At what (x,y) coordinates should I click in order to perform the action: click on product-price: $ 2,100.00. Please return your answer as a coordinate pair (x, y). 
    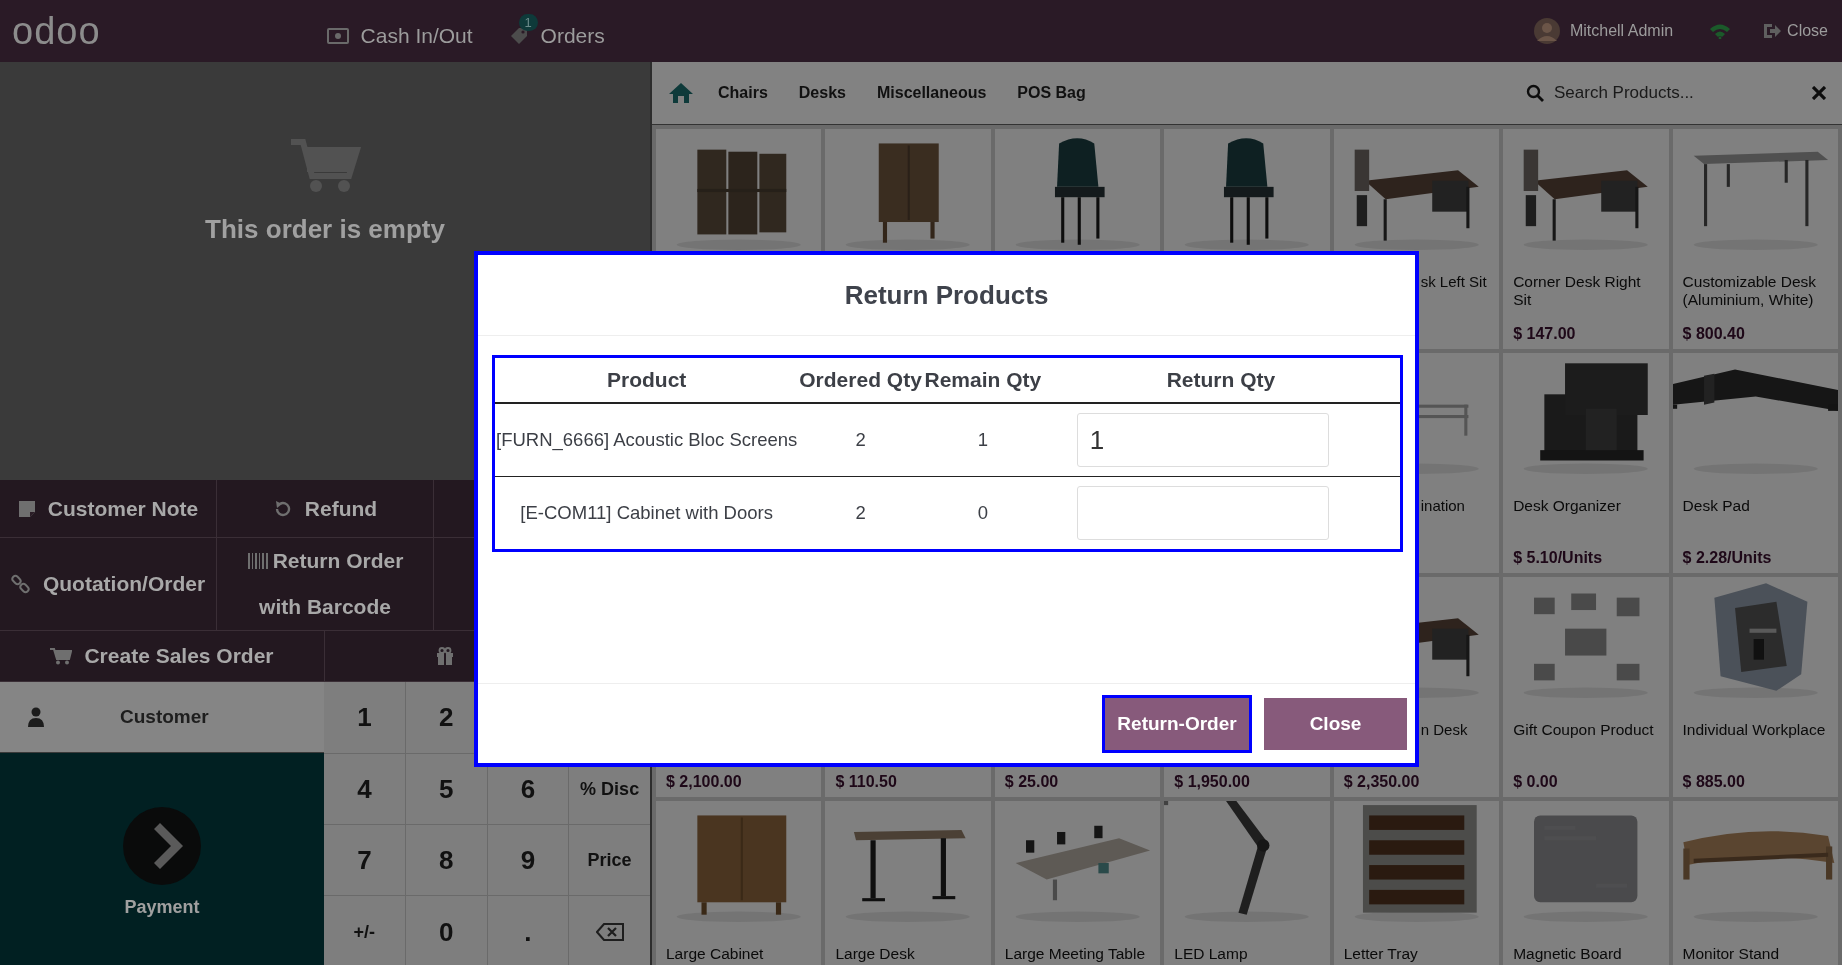
    Looking at the image, I should click on (704, 782).